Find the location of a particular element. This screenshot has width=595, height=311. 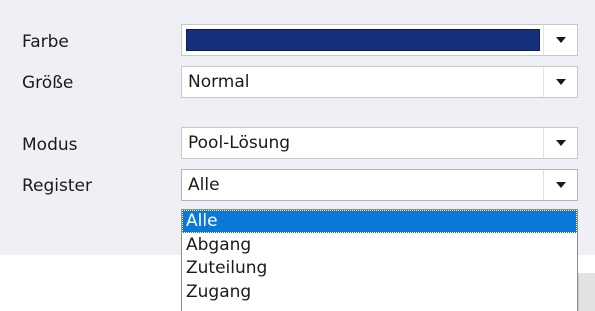

size-label: Größe is located at coordinates (48, 83).